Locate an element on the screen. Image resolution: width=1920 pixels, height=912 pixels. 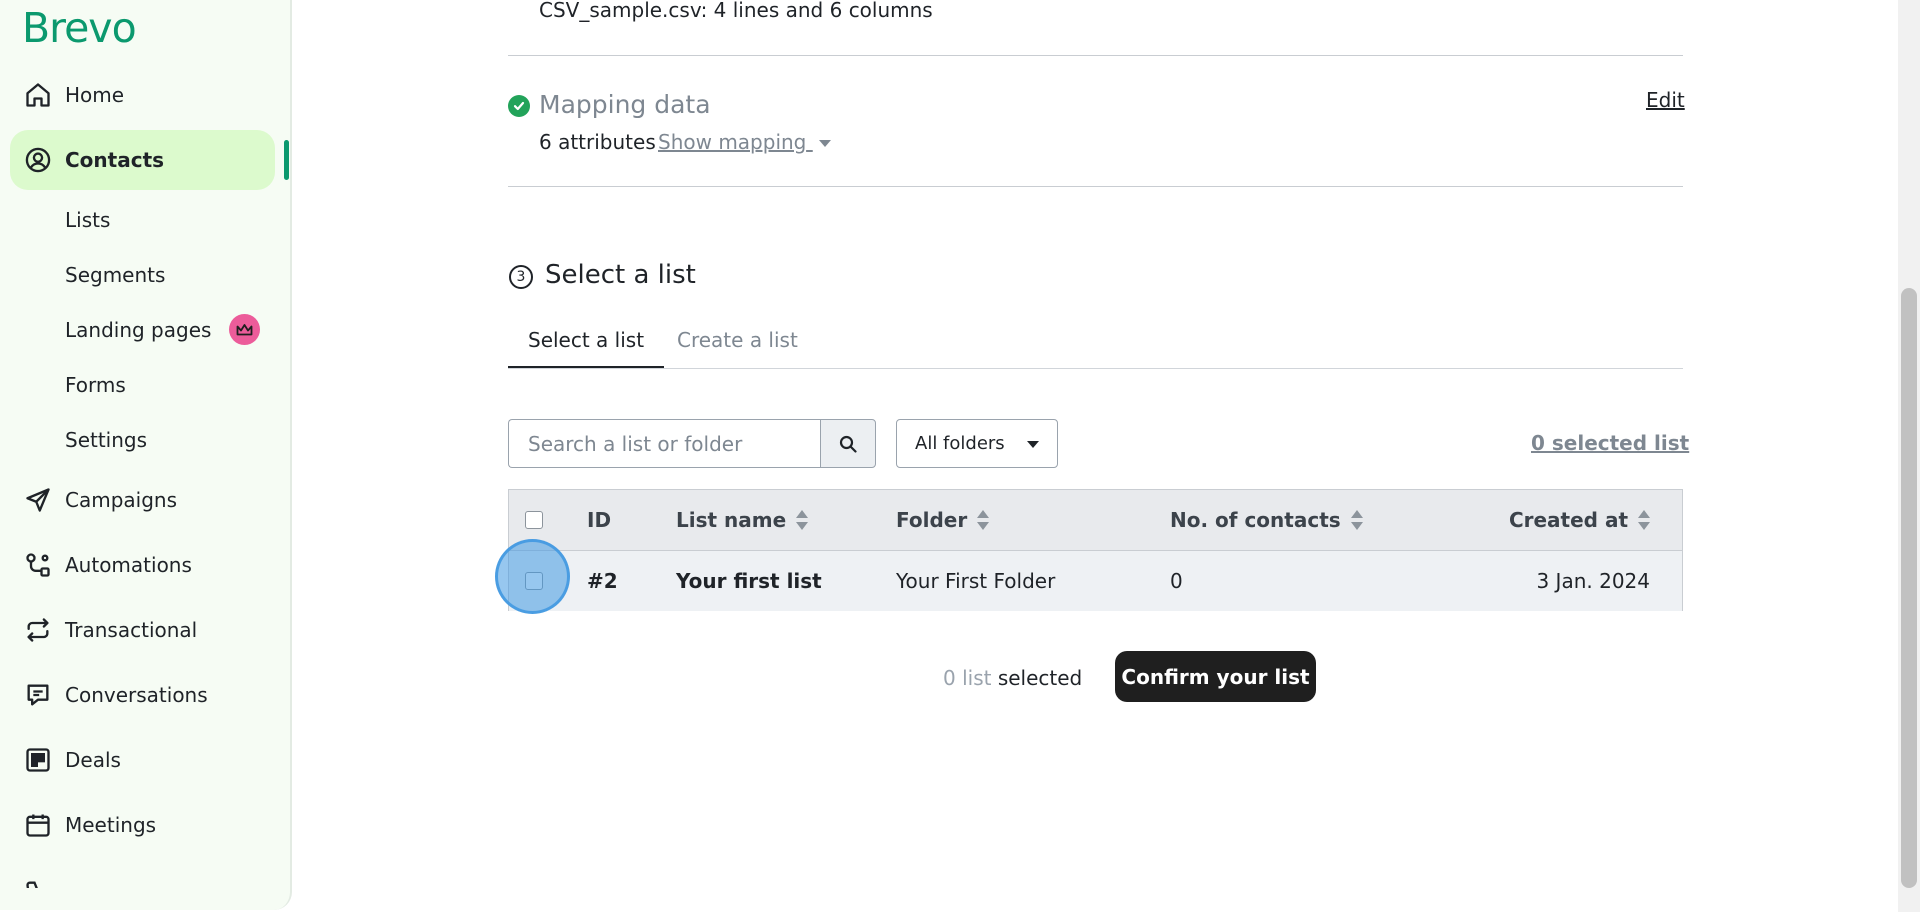
sidebar-item-label: Conversations is located at coordinates (136, 695).